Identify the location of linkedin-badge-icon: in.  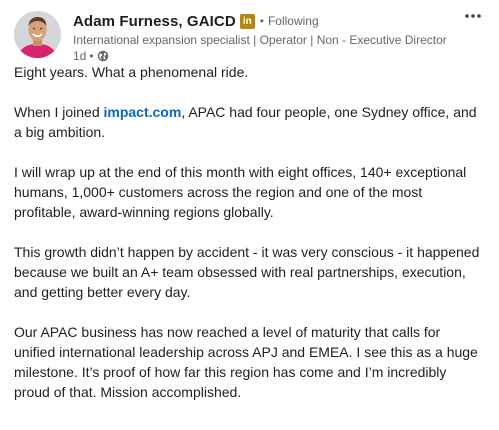
(247, 21).